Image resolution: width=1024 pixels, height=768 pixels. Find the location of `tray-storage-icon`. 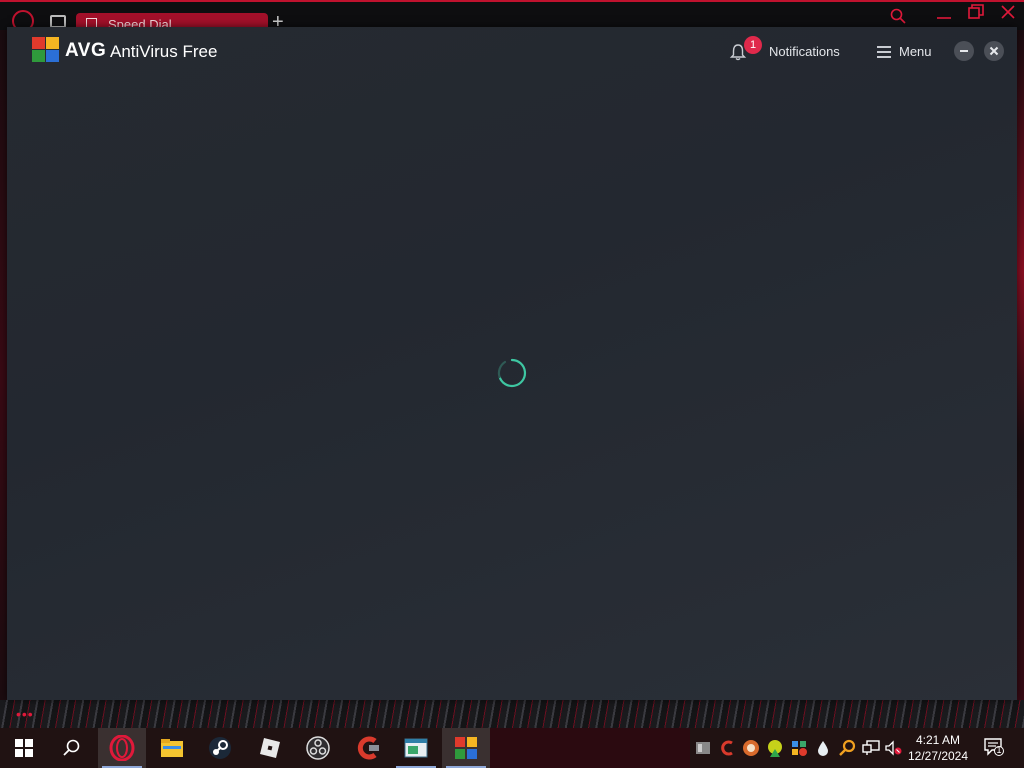

tray-storage-icon is located at coordinates (703, 748).